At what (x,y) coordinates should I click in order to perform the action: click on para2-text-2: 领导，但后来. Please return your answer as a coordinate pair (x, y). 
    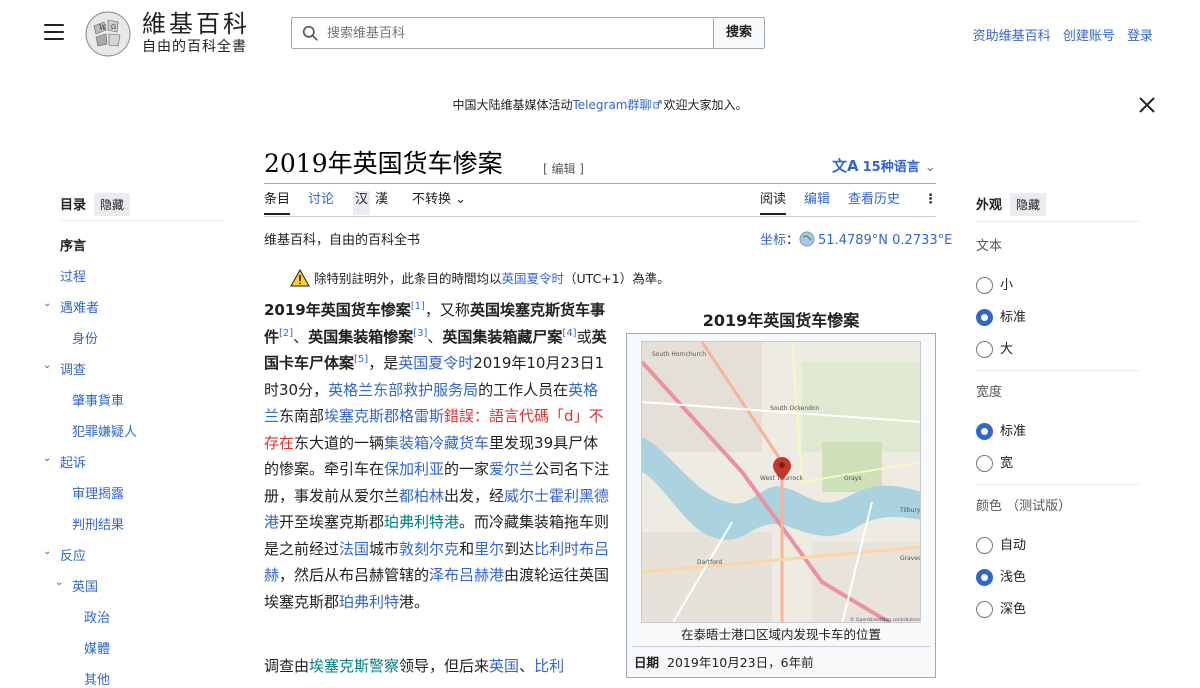
    Looking at the image, I should click on (444, 666).